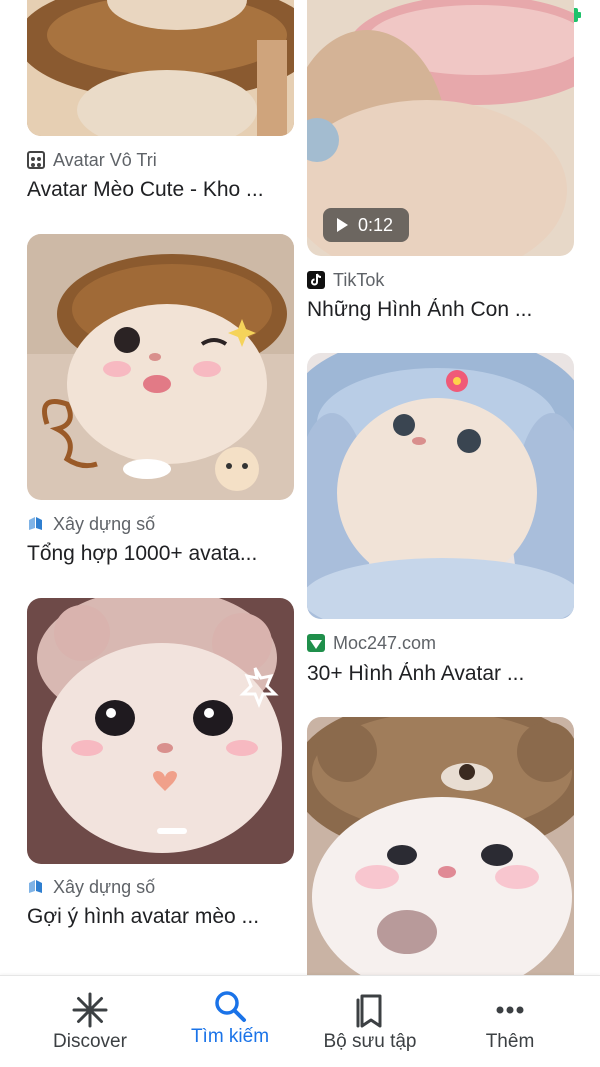 The image size is (600, 1067). Describe the element at coordinates (342, 225) in the screenshot. I see `play-icon` at that location.